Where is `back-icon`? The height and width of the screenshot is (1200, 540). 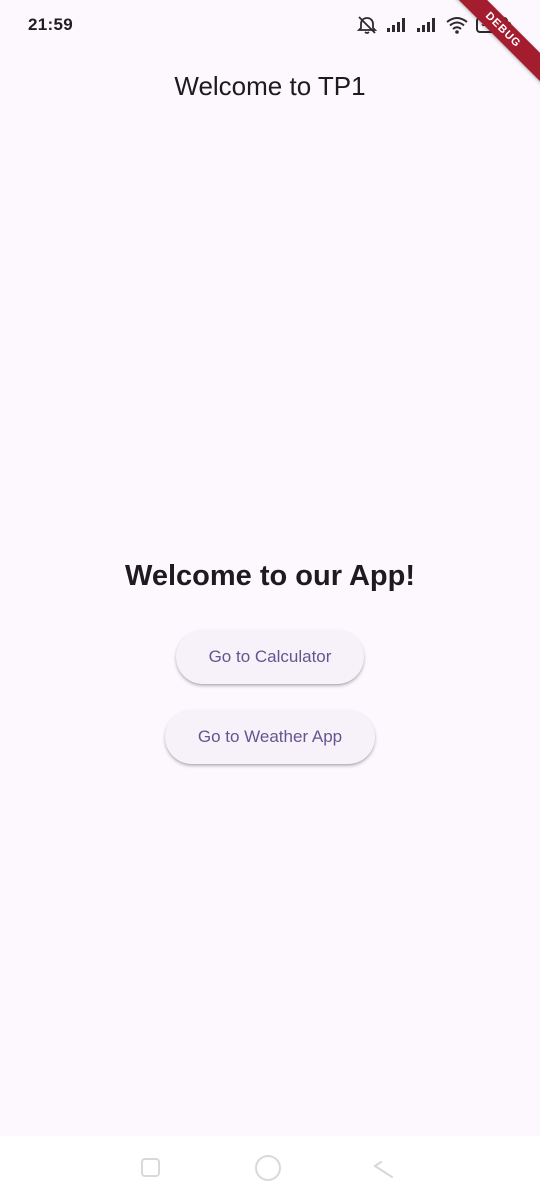 back-icon is located at coordinates (384, 1170).